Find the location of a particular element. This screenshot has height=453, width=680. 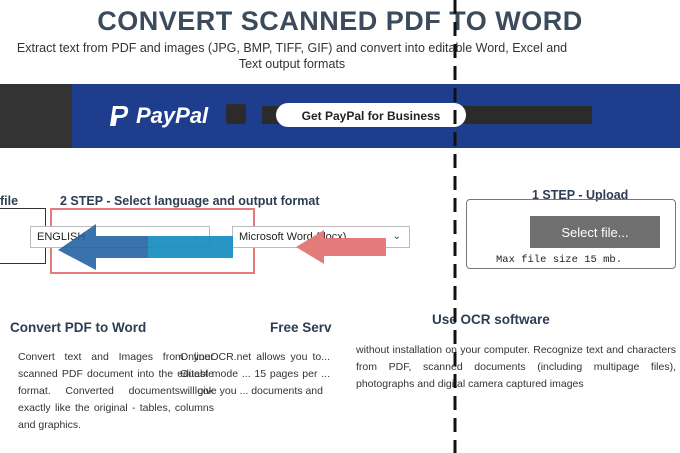

get-paypal-button: Get PayPal for Business is located at coordinates (371, 115).